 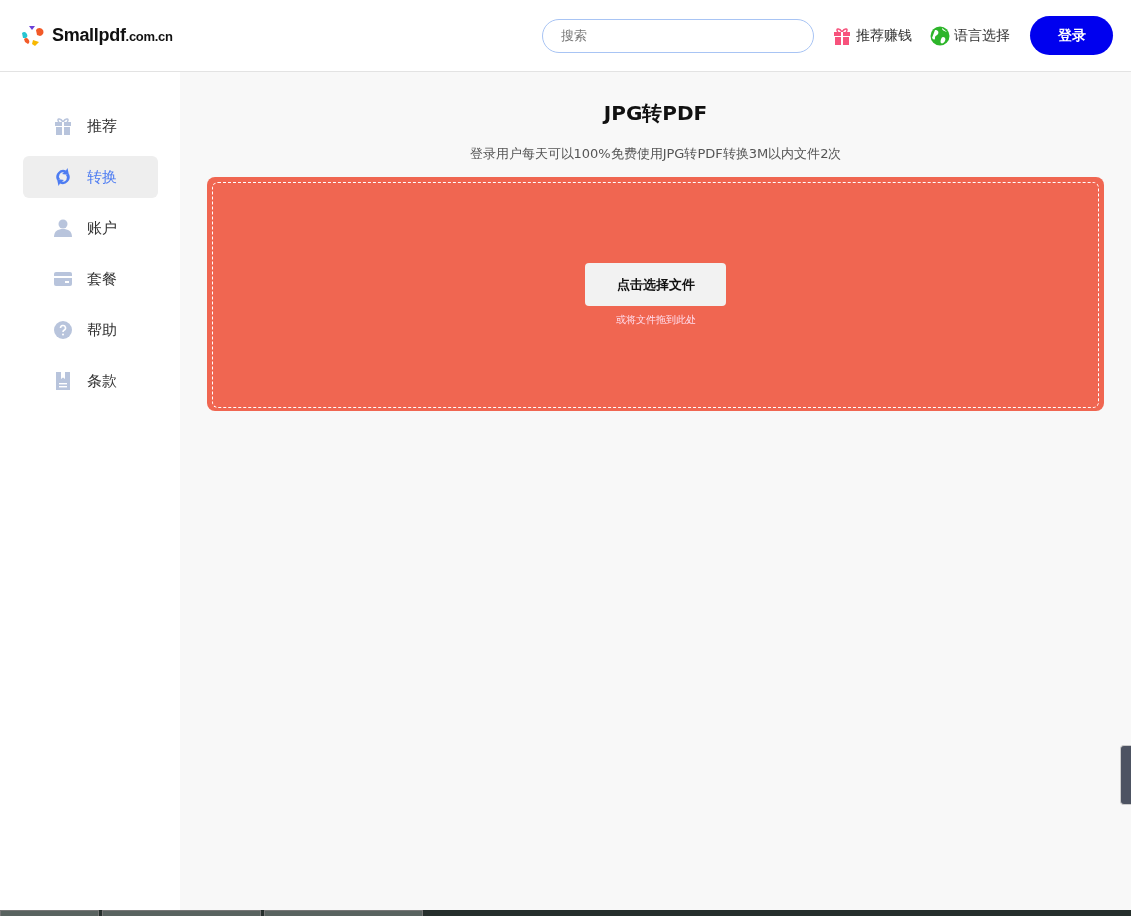 I want to click on document-icon, so click(x=63, y=381).